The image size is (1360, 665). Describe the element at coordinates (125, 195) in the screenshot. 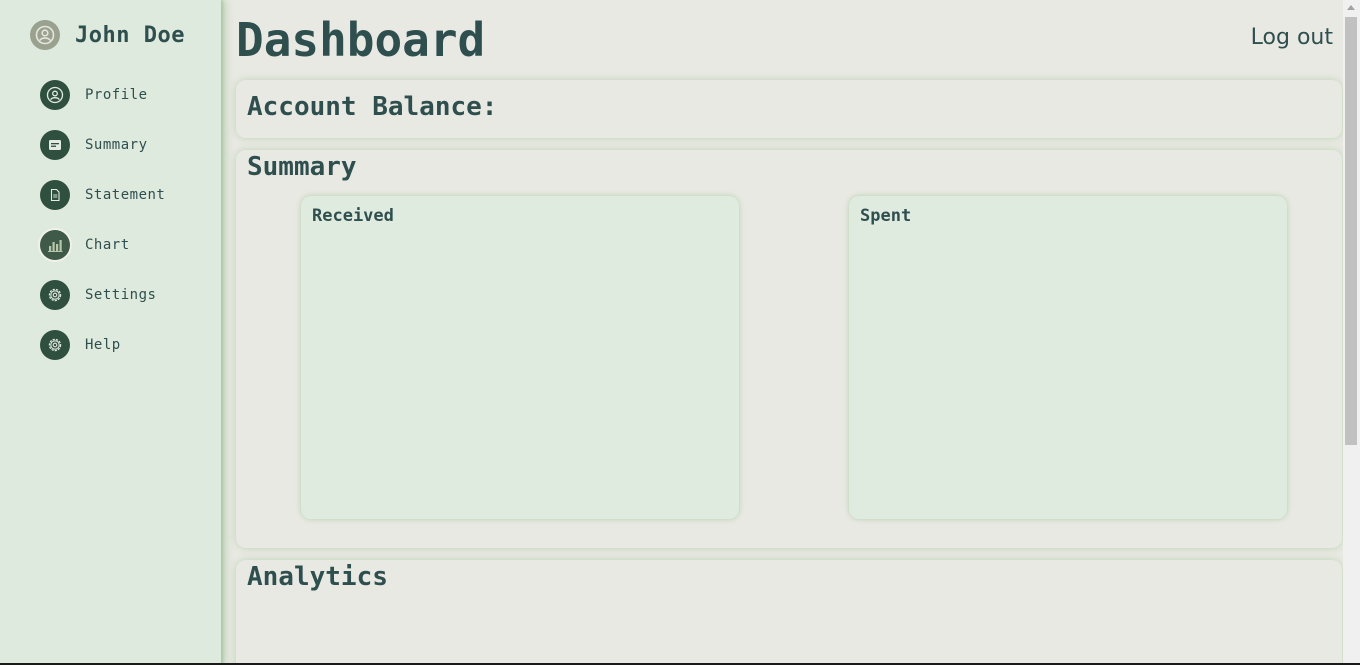

I see `sidebar-item-label: Statement` at that location.